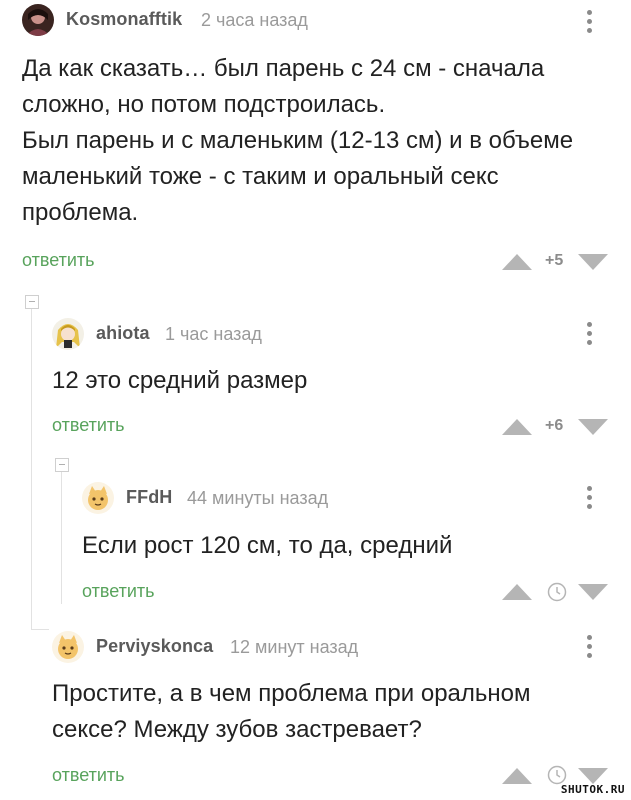  I want to click on comment-text-line: Если рост 120 см, то да, средний, so click(267, 545).